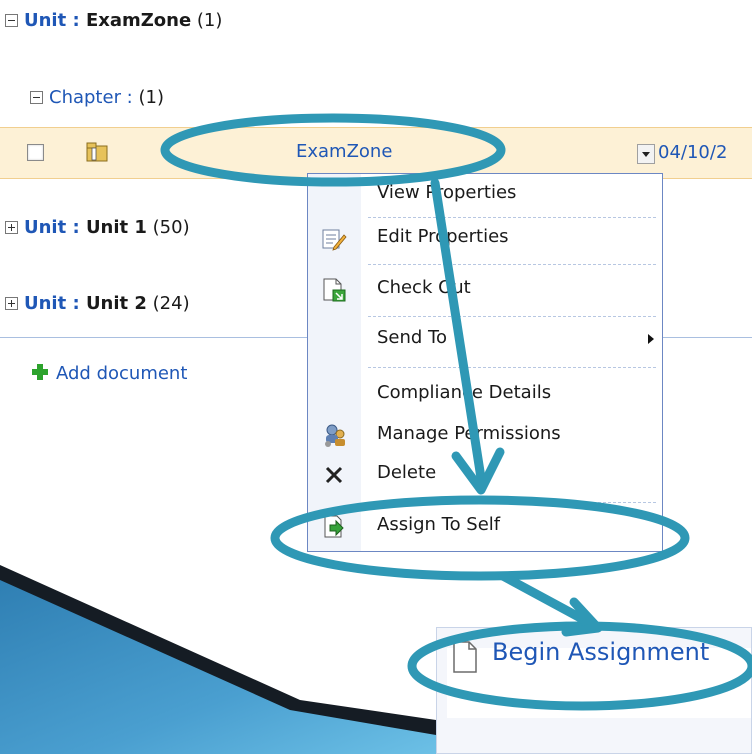 This screenshot has width=752, height=754. Describe the element at coordinates (334, 290) in the screenshot. I see `check-out-icon` at that location.